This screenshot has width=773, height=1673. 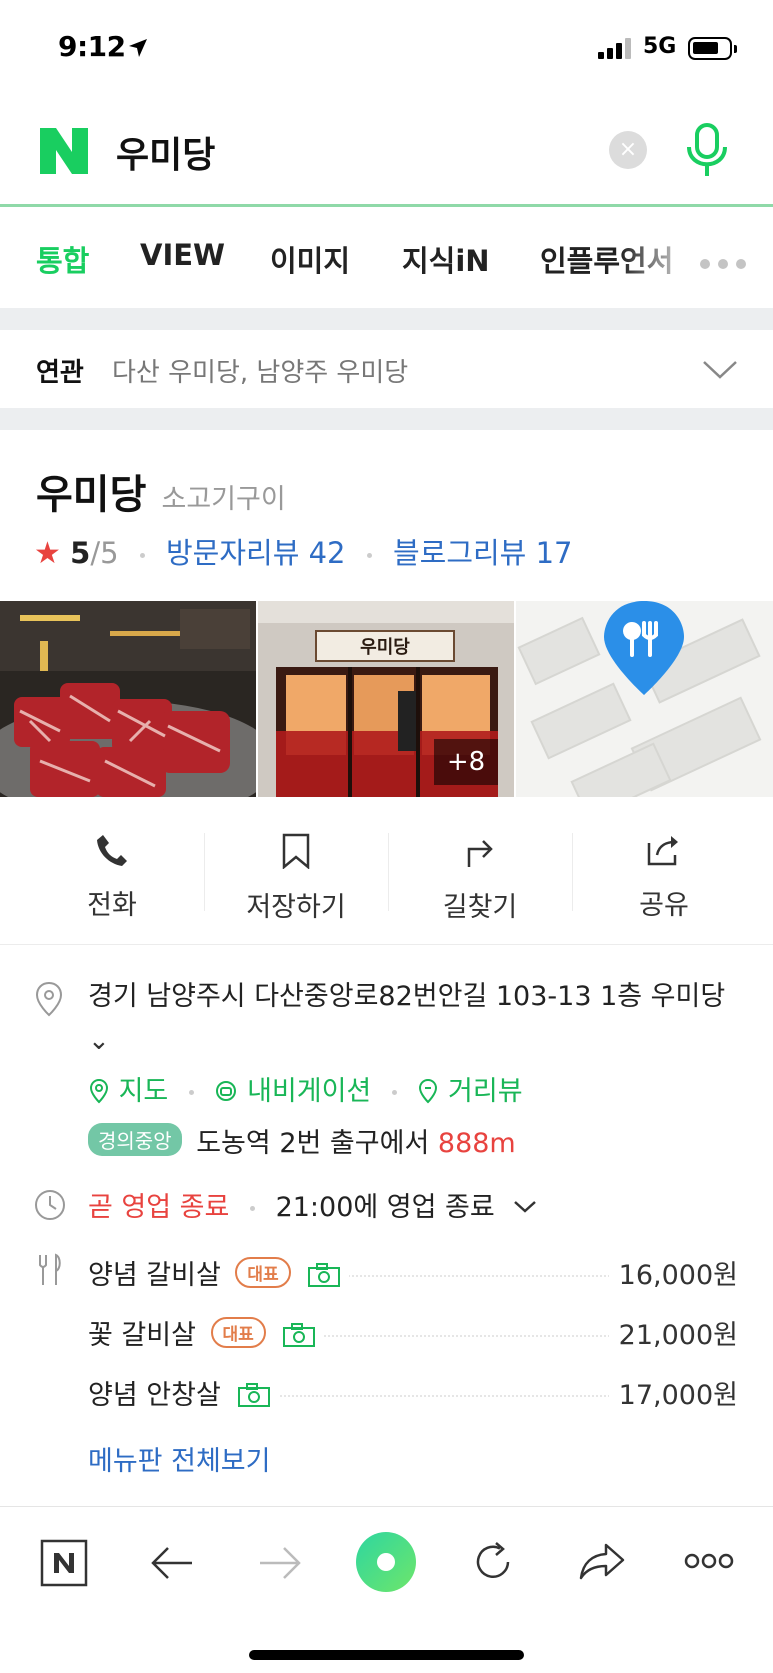 I want to click on photo-storefront: 우미당 +8, so click(x=386, y=699).